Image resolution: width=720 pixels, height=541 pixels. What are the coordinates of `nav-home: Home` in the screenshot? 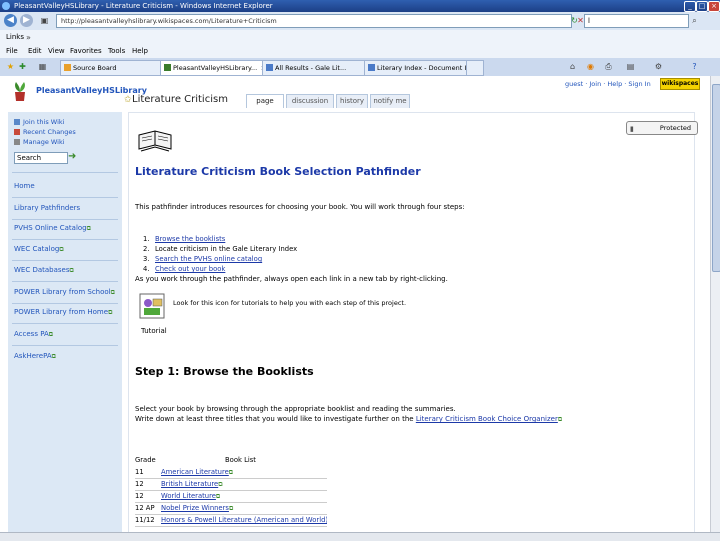 It's located at (24, 186).